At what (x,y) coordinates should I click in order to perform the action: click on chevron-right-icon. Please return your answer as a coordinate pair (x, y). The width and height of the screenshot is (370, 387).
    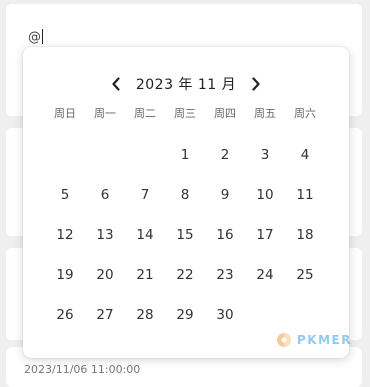
    Looking at the image, I should click on (256, 84).